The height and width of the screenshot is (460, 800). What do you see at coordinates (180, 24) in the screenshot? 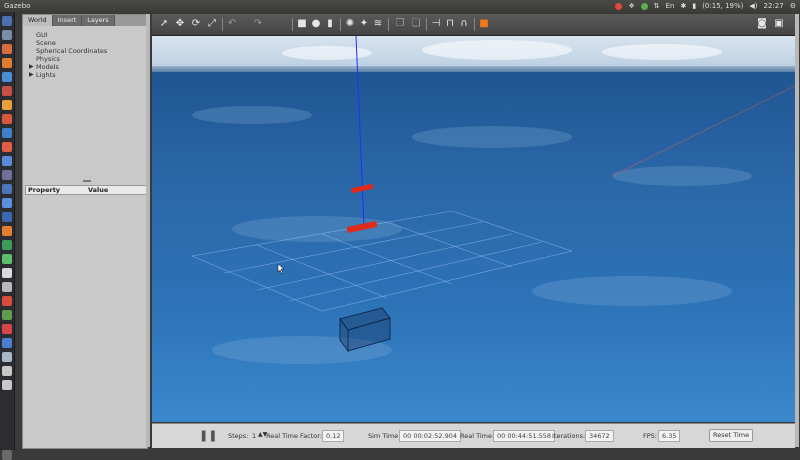
I see `translate-icon: ✥` at bounding box center [180, 24].